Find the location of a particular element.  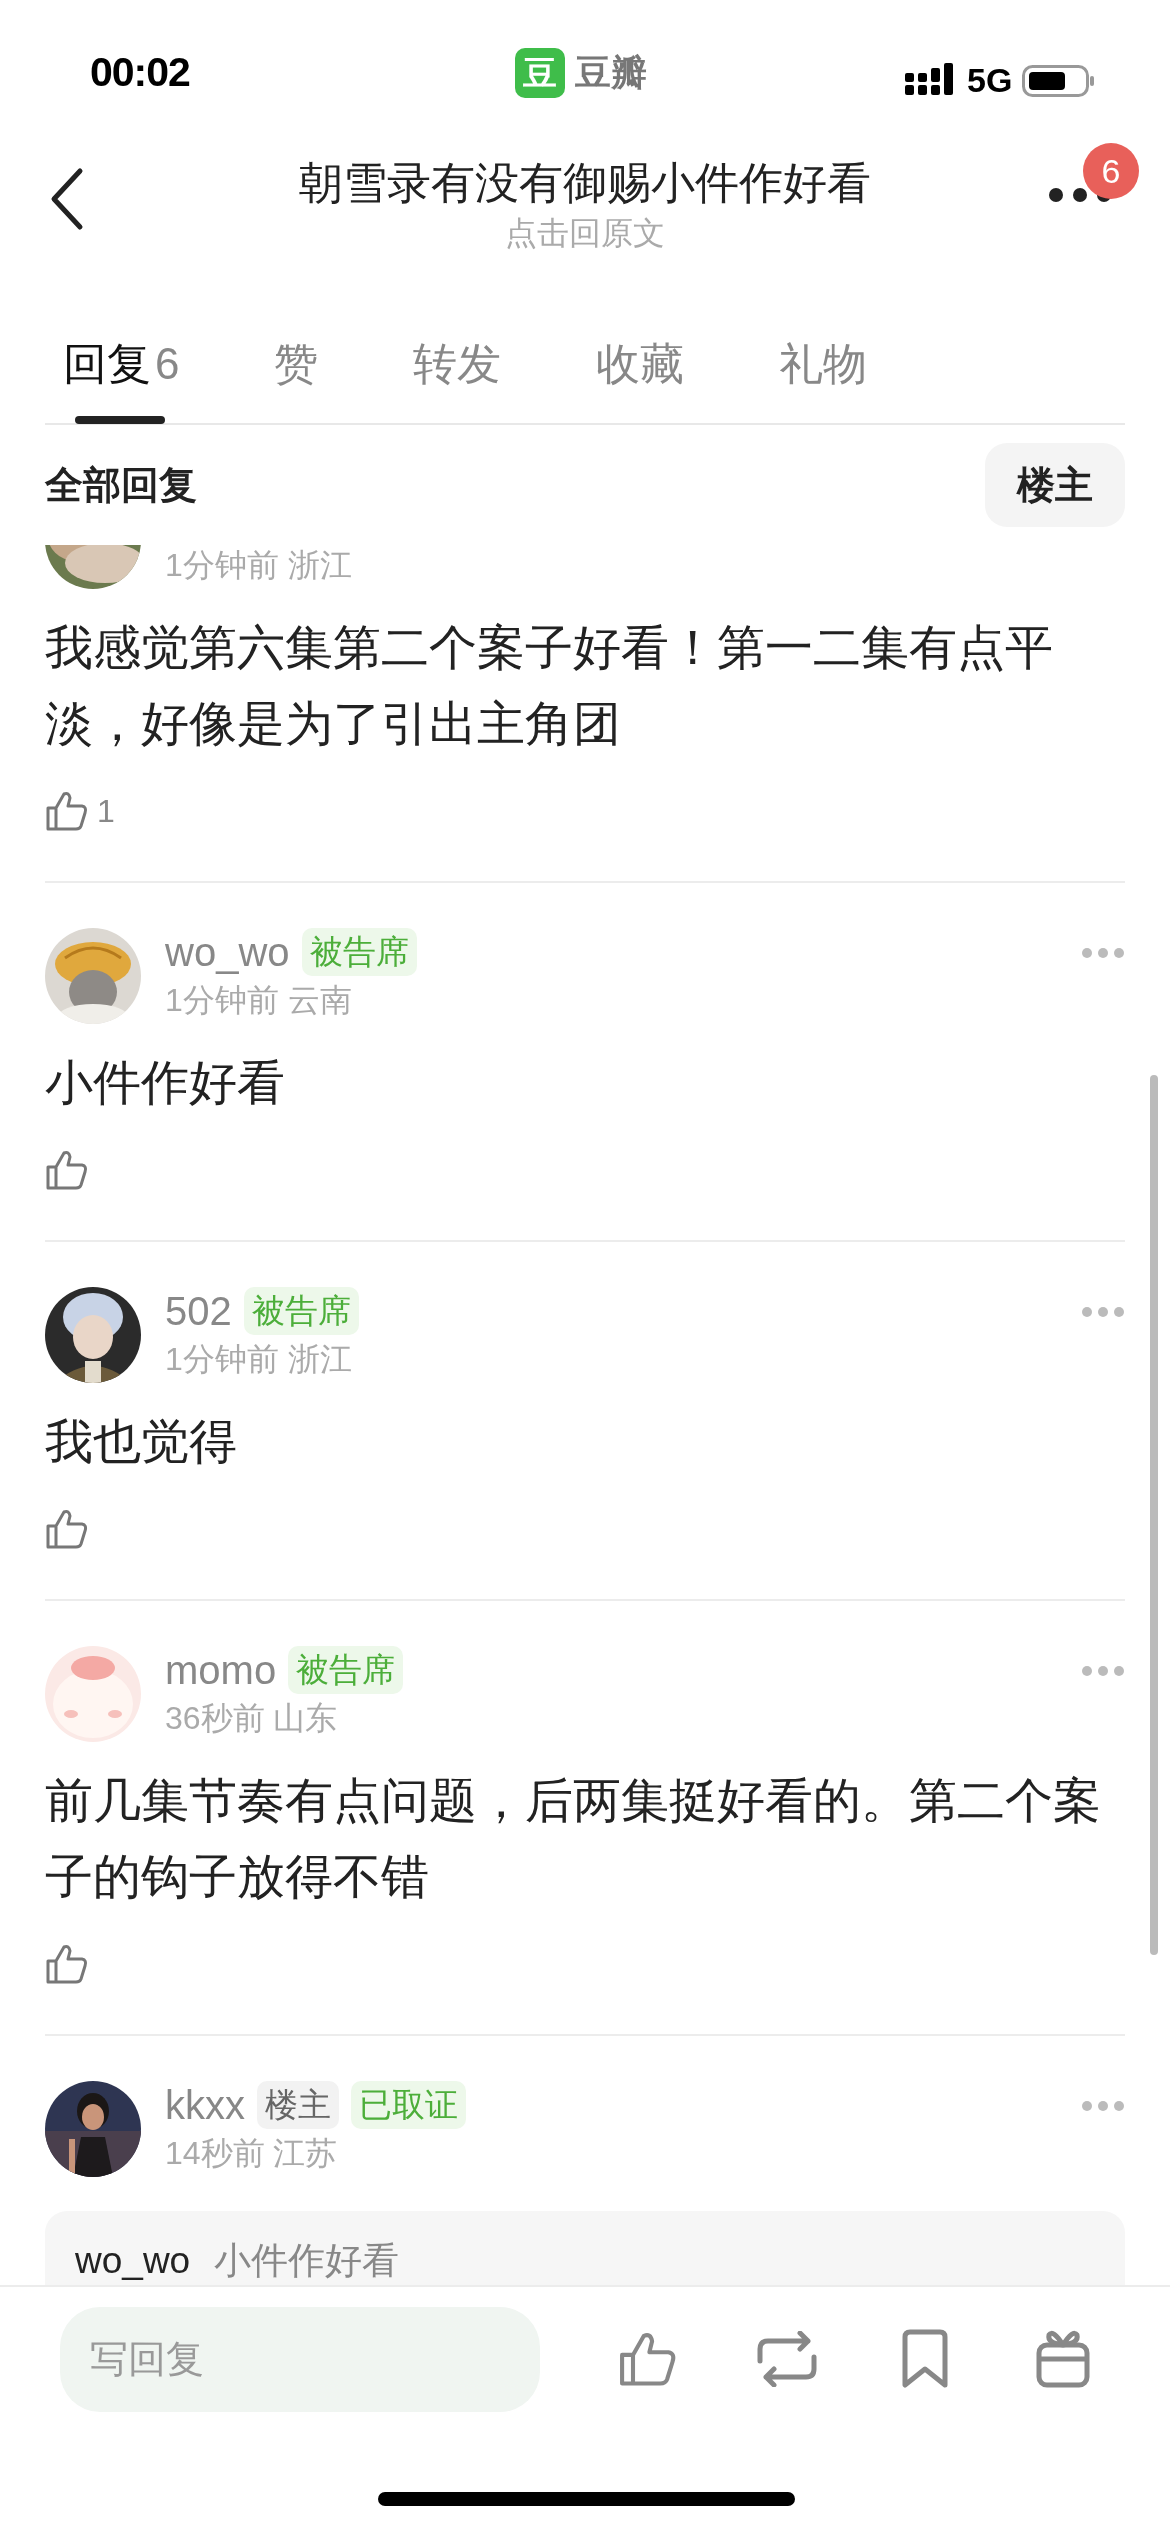

tab: 礼物 is located at coordinates (823, 364).